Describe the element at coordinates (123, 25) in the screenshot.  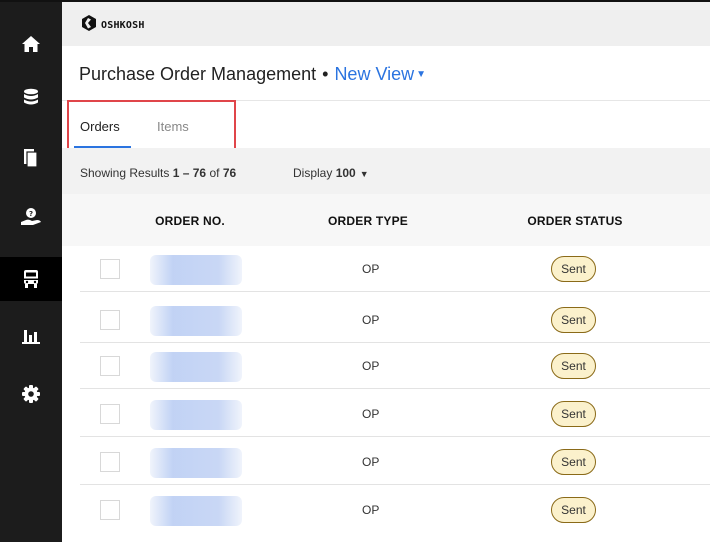
I see `brand-name: OSHKOSH` at that location.